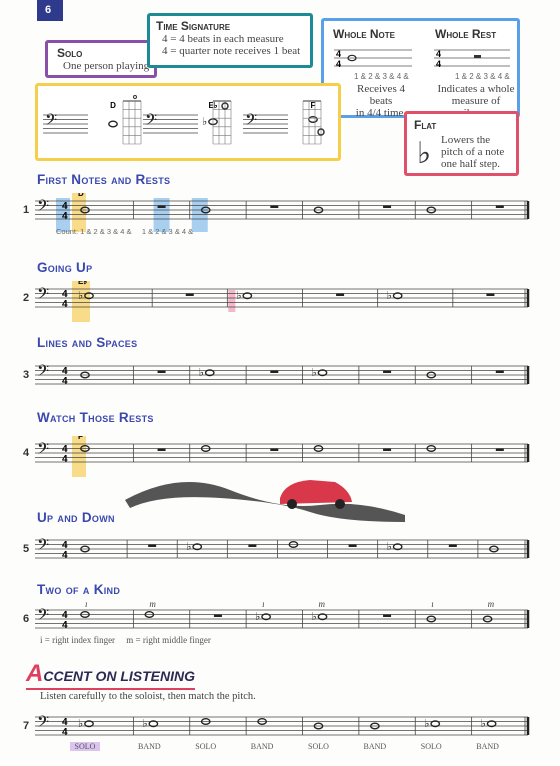 The width and height of the screenshot is (560, 766). Describe the element at coordinates (381, 95) in the screenshot. I see `whole-note-text1: Receives 4 beats` at that location.